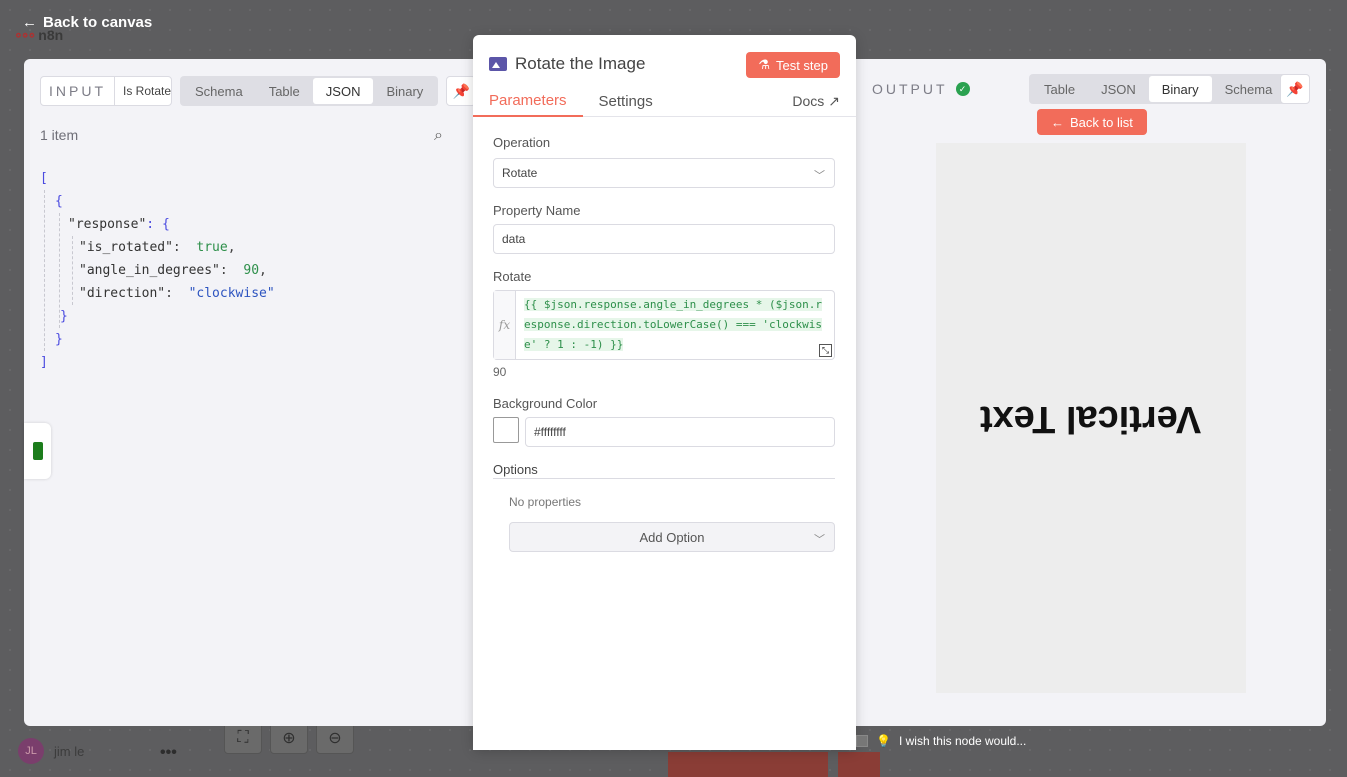 This screenshot has height=777, width=1347. What do you see at coordinates (816, 101) in the screenshot?
I see `docs-link: Docs ↗` at bounding box center [816, 101].